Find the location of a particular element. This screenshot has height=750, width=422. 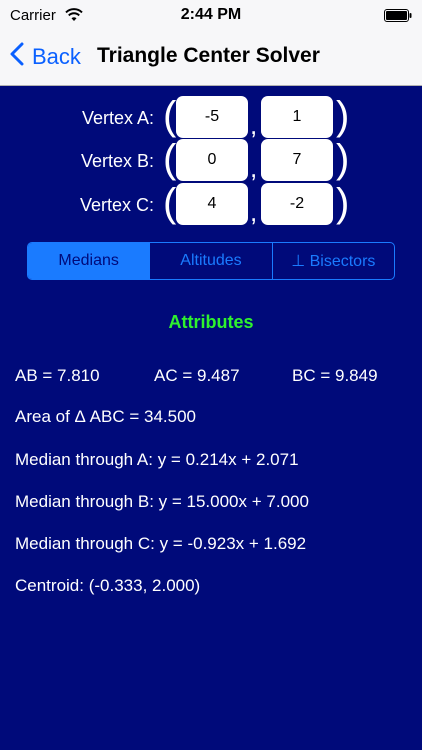

attributes-heading: Attributes is located at coordinates (211, 322).